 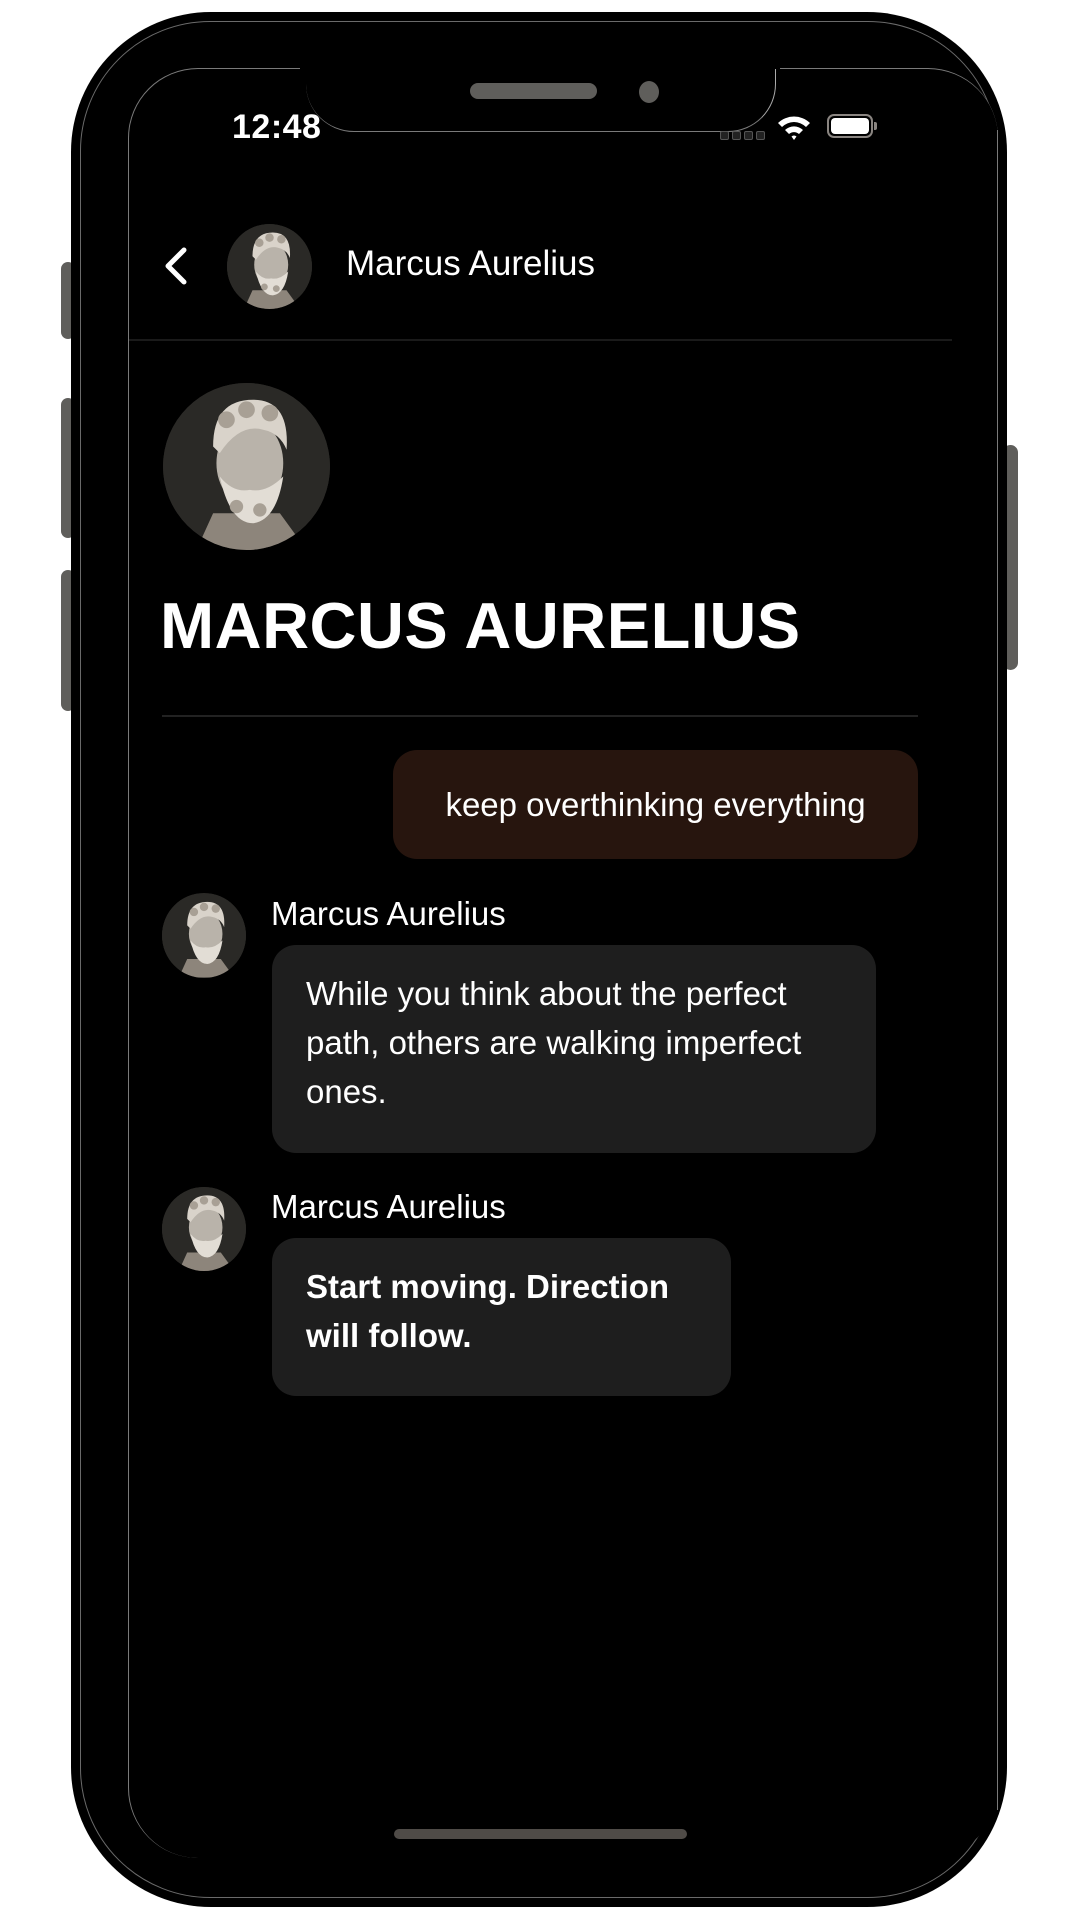 What do you see at coordinates (997, 970) in the screenshot?
I see `screen-edge` at bounding box center [997, 970].